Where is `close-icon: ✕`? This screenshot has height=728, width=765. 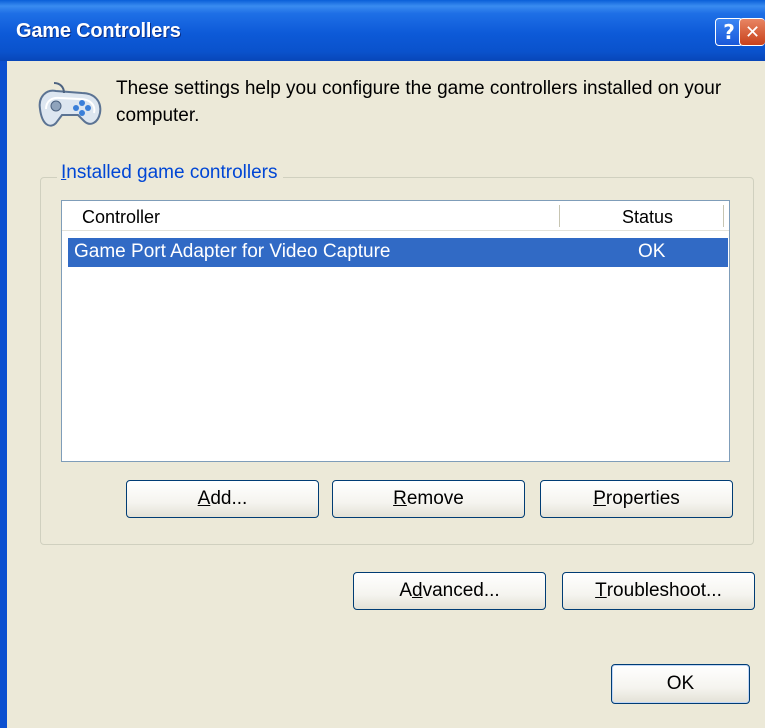
close-icon: ✕ is located at coordinates (752, 32).